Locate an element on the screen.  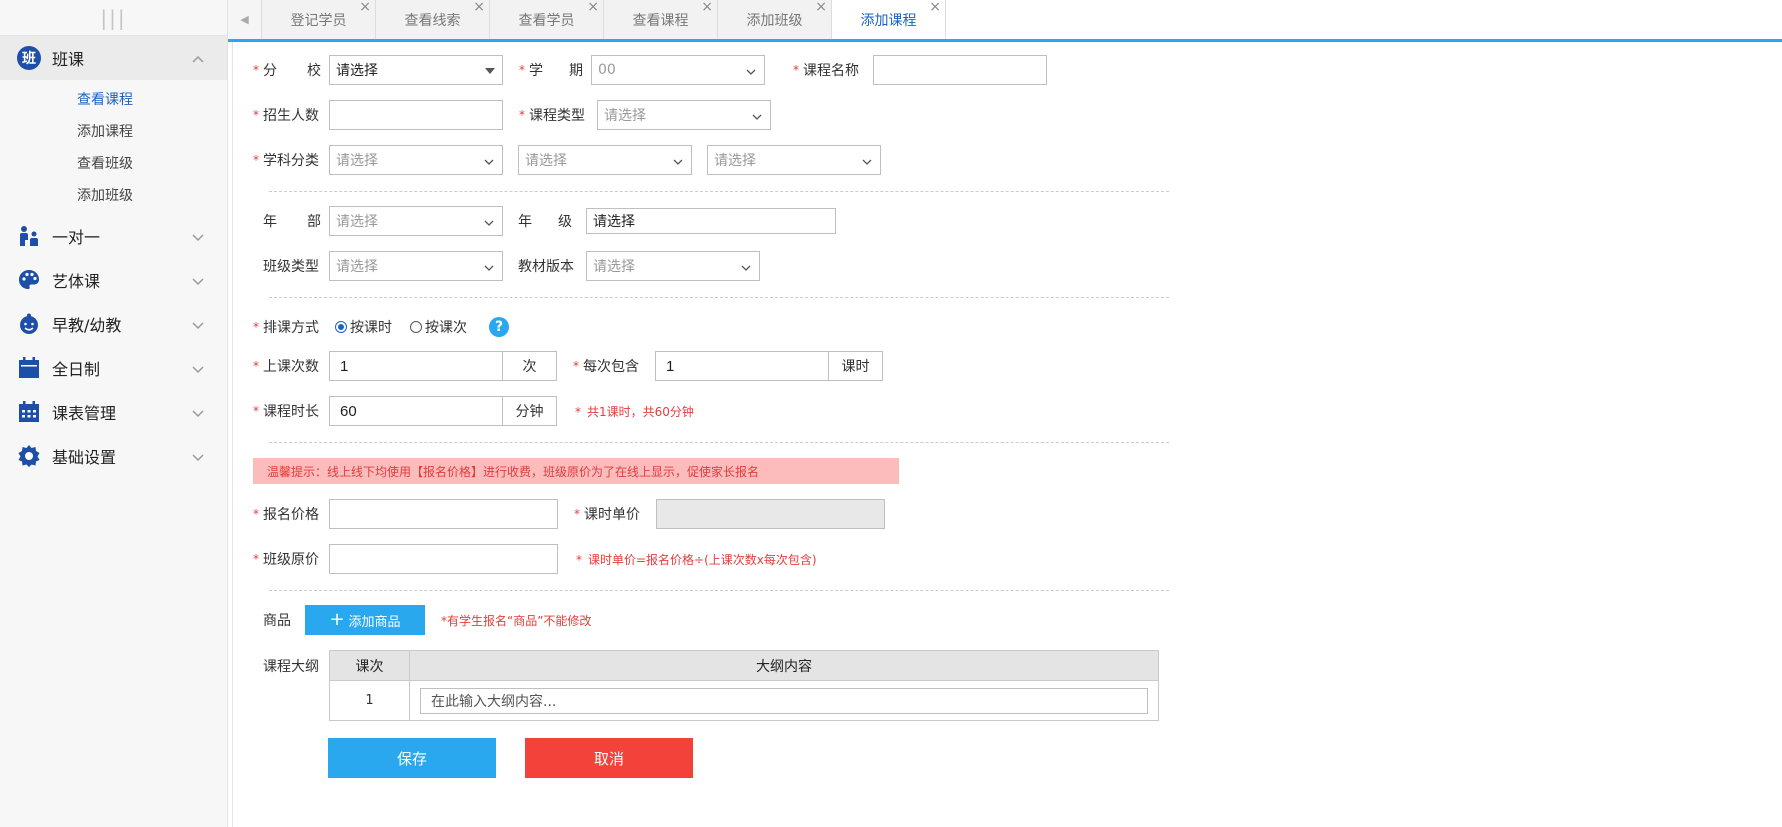
subject-select-1: 请选择 is located at coordinates (416, 160).